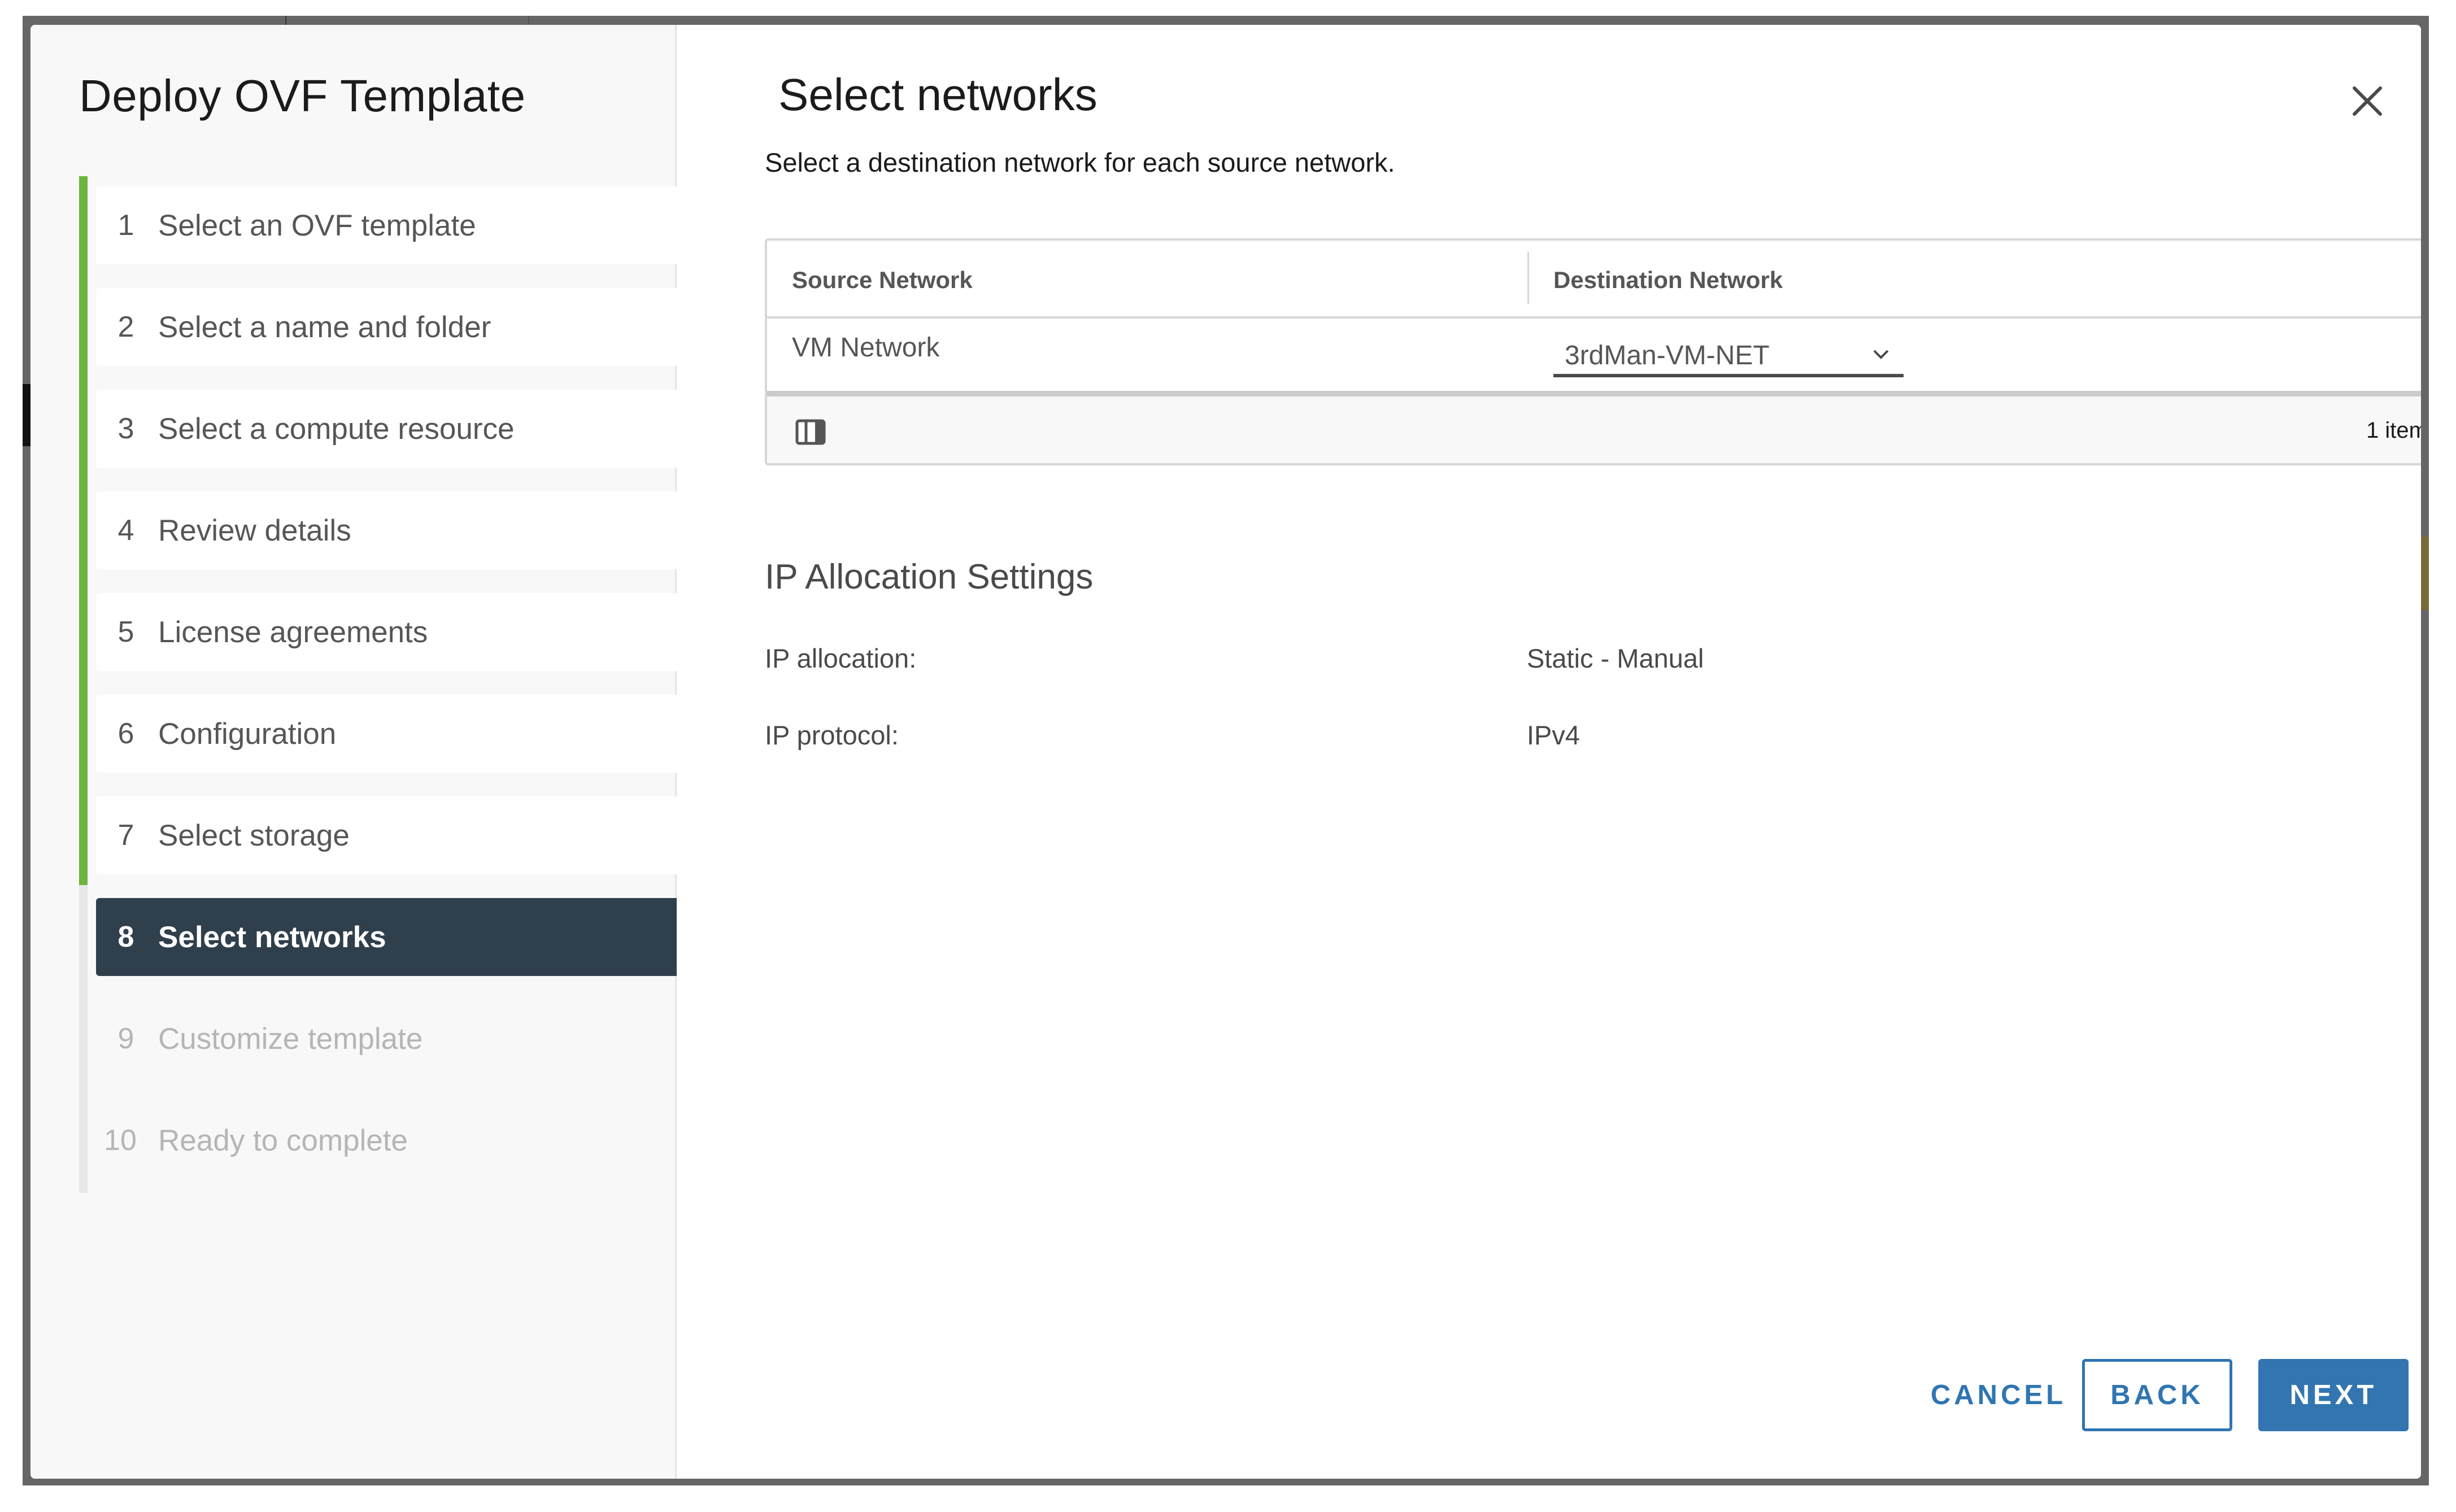 The width and height of the screenshot is (2456, 1512). Describe the element at coordinates (1528, 278) in the screenshot. I see `column-resize-handle` at that location.